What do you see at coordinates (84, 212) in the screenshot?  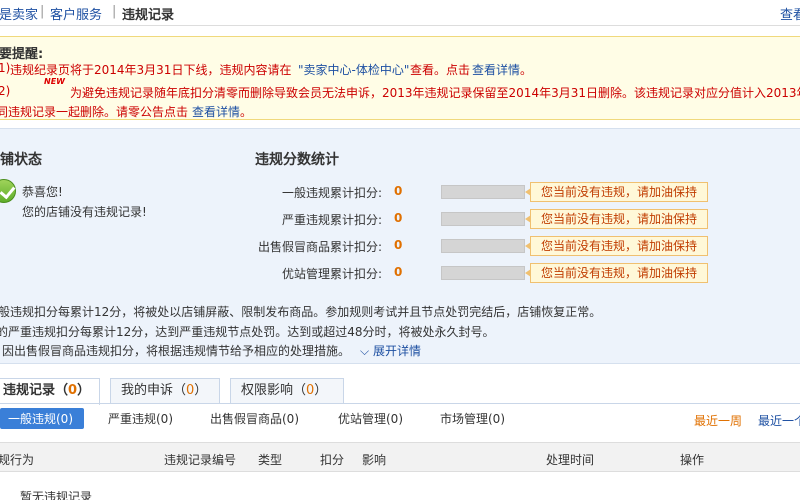 I see `no-violation-message: 您的店铺没有违规记录!` at bounding box center [84, 212].